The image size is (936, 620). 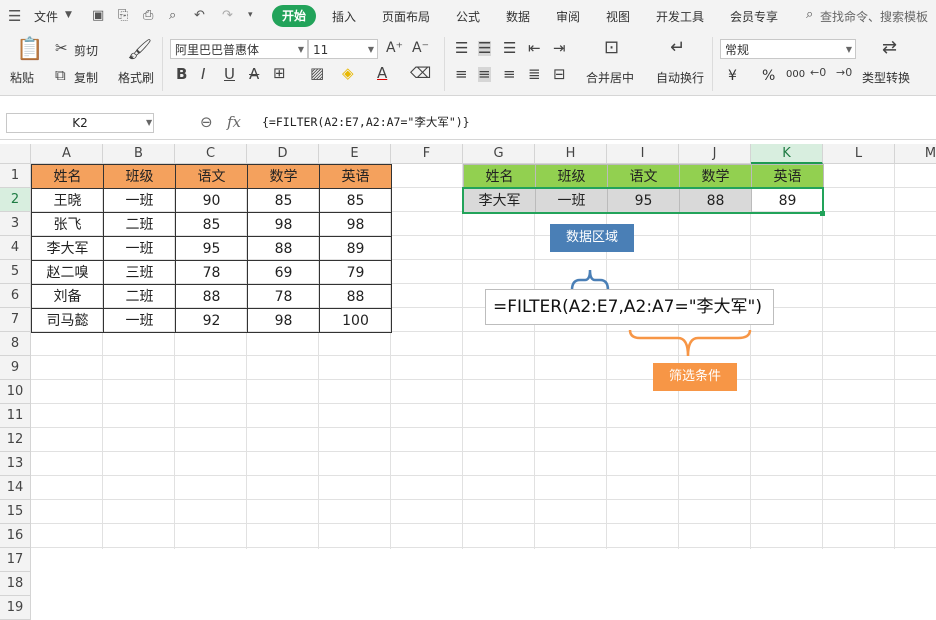 I want to click on source-header-cell: 班级, so click(x=139, y=176).